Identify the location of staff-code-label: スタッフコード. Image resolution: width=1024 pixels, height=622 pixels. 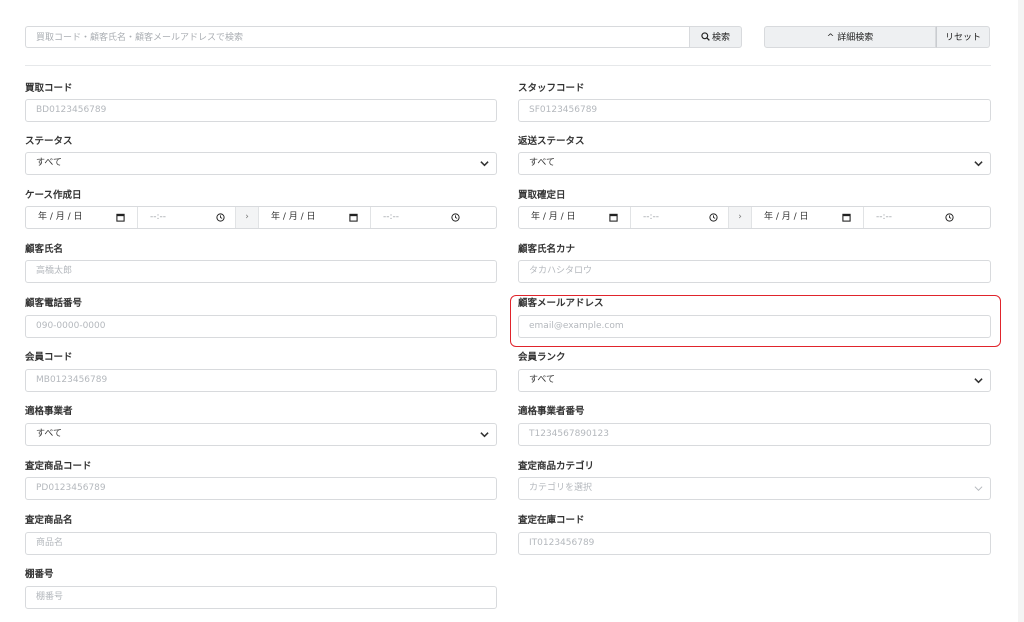
(551, 88).